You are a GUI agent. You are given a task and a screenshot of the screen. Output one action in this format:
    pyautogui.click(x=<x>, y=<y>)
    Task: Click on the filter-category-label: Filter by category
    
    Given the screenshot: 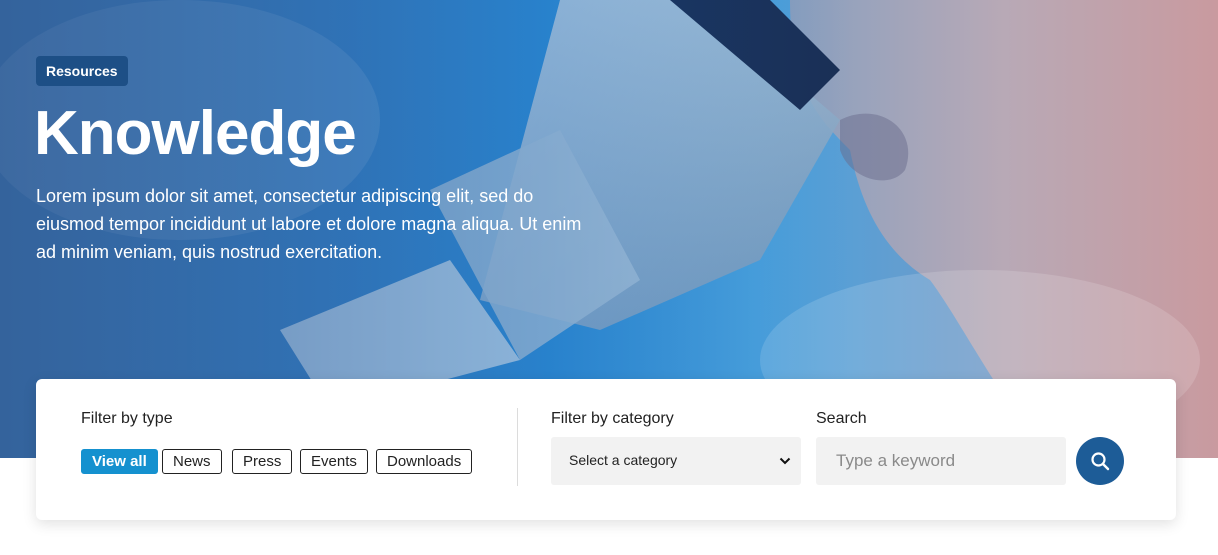 What is the action you would take?
    pyautogui.click(x=612, y=418)
    